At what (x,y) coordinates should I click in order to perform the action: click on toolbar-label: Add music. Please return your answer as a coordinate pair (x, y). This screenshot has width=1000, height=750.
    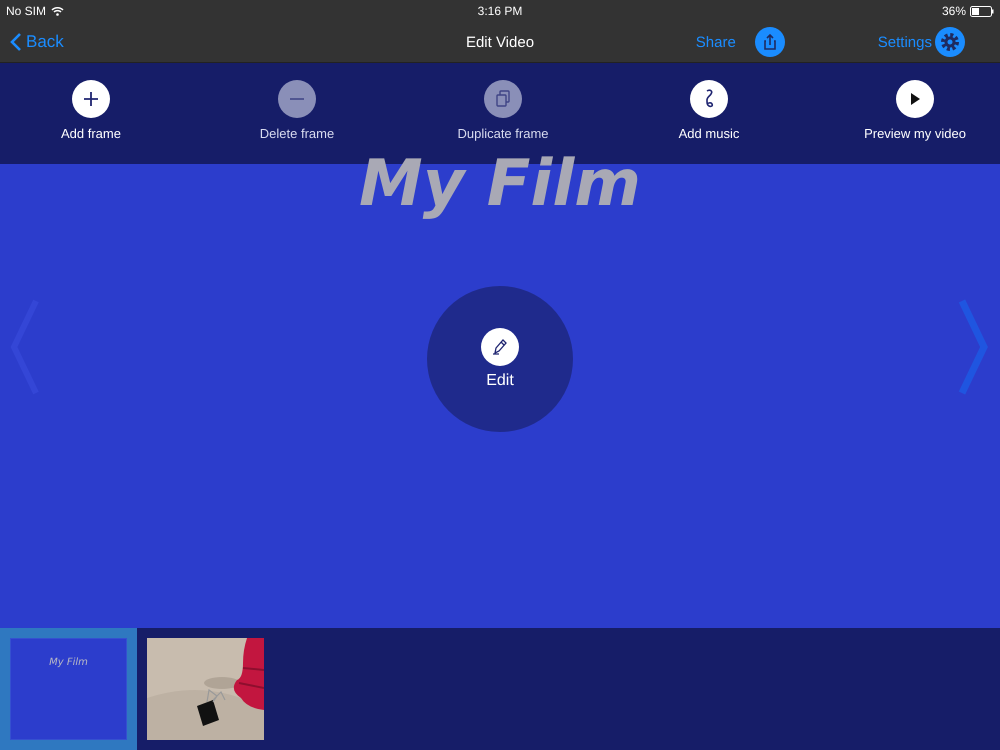
    Looking at the image, I should click on (709, 133).